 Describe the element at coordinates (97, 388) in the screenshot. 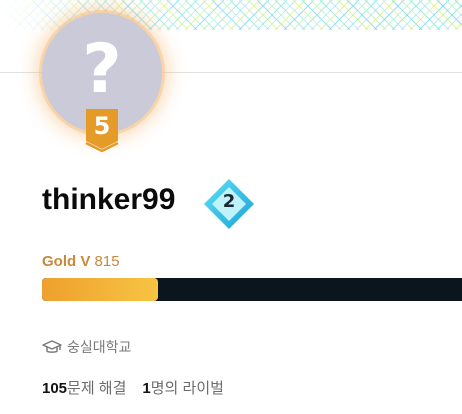

I see `solved-label: 문제 해결` at that location.